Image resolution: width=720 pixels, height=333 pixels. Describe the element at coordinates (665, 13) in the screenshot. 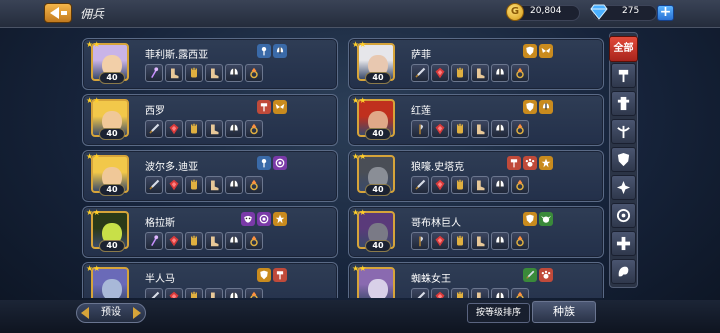

I see `add-gems-button: +` at that location.